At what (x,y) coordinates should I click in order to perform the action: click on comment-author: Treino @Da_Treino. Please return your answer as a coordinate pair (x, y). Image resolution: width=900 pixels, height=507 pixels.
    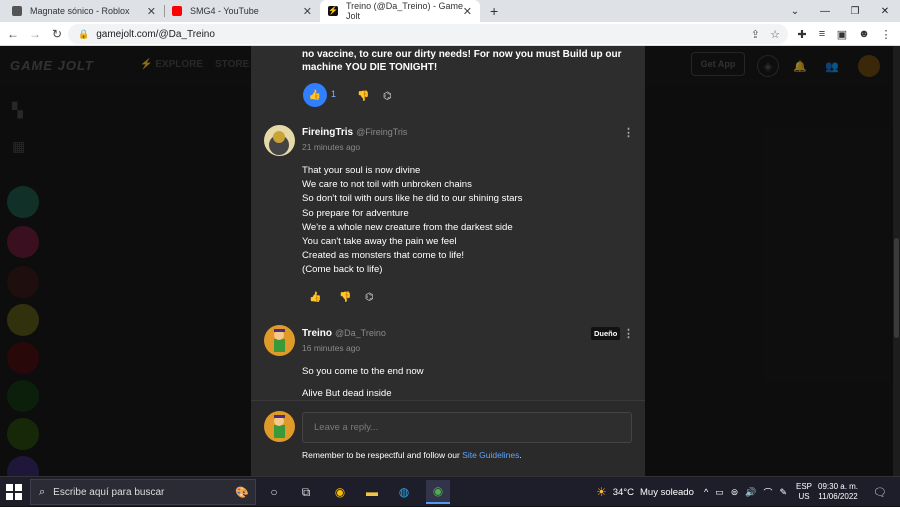
    Looking at the image, I should click on (344, 333).